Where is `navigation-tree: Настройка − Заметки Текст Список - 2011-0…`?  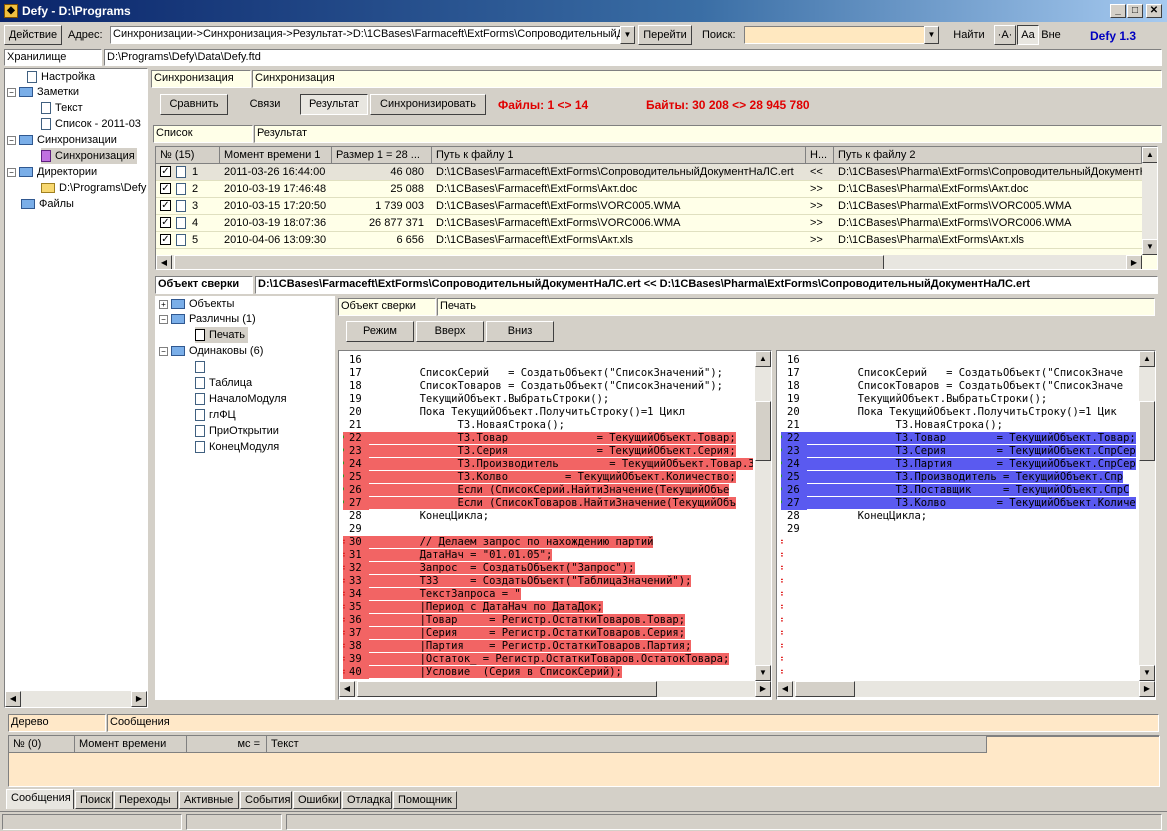
navigation-tree: Настройка − Заметки Текст Список - 2011-0… is located at coordinates (76, 388).